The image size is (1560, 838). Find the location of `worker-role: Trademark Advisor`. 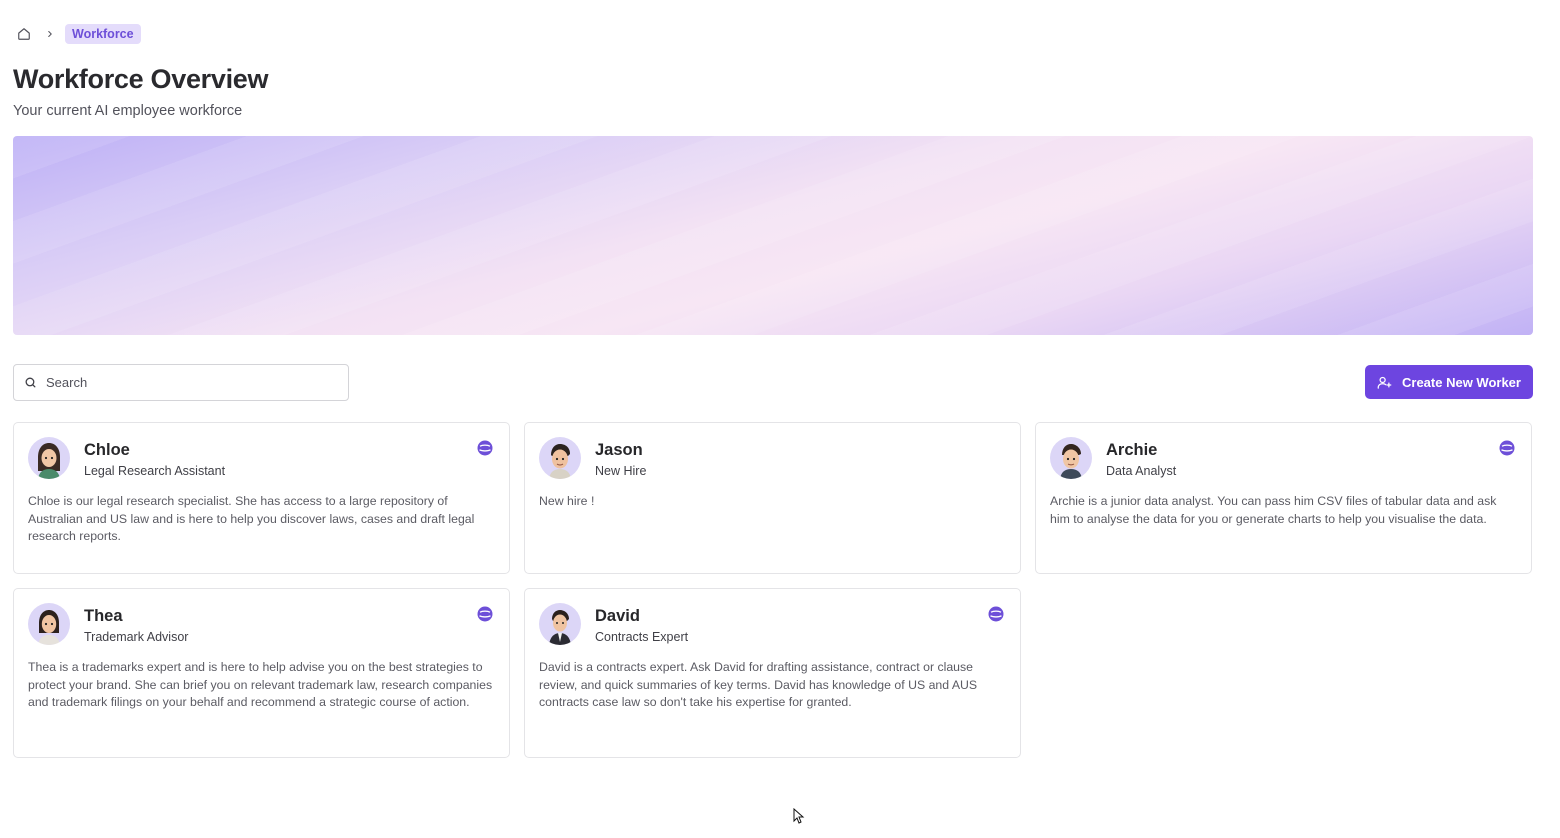

worker-role: Trademark Advisor is located at coordinates (136, 637).